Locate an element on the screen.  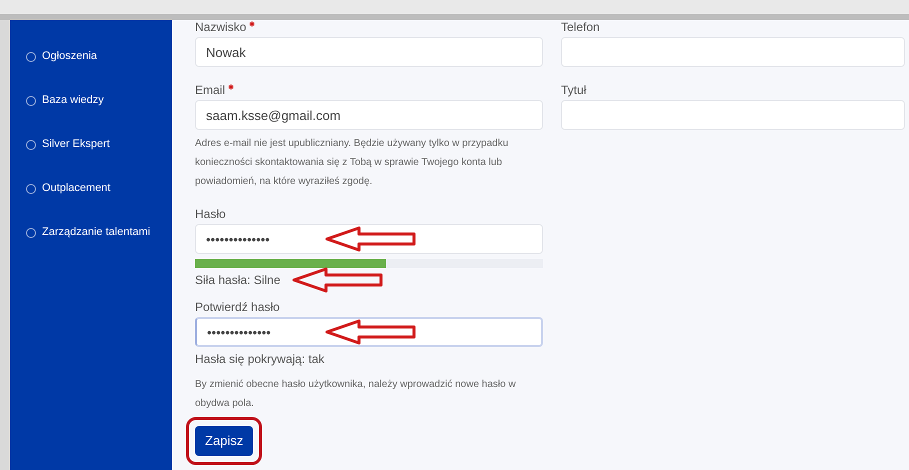
status-text: Hasła się pokrywają: tak is located at coordinates (259, 359).